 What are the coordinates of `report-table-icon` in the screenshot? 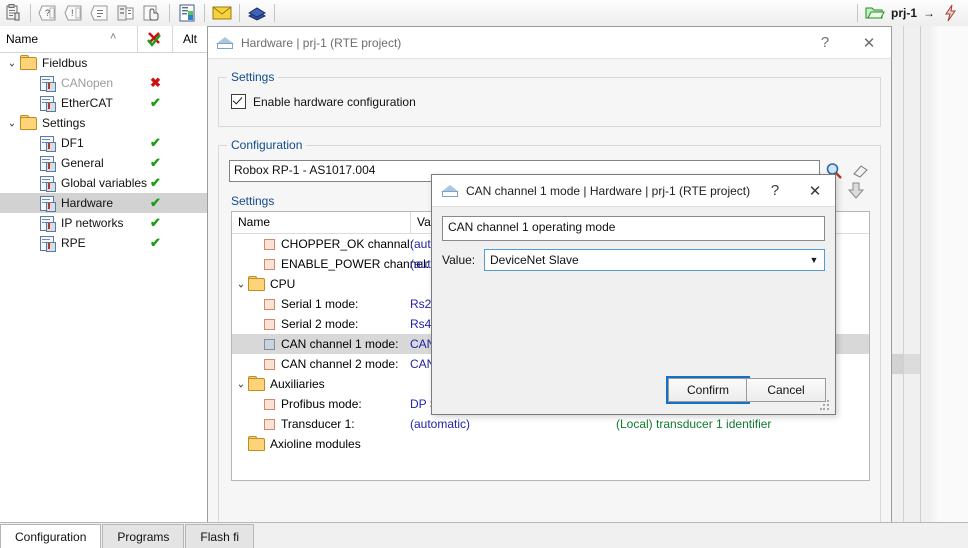 It's located at (187, 13).